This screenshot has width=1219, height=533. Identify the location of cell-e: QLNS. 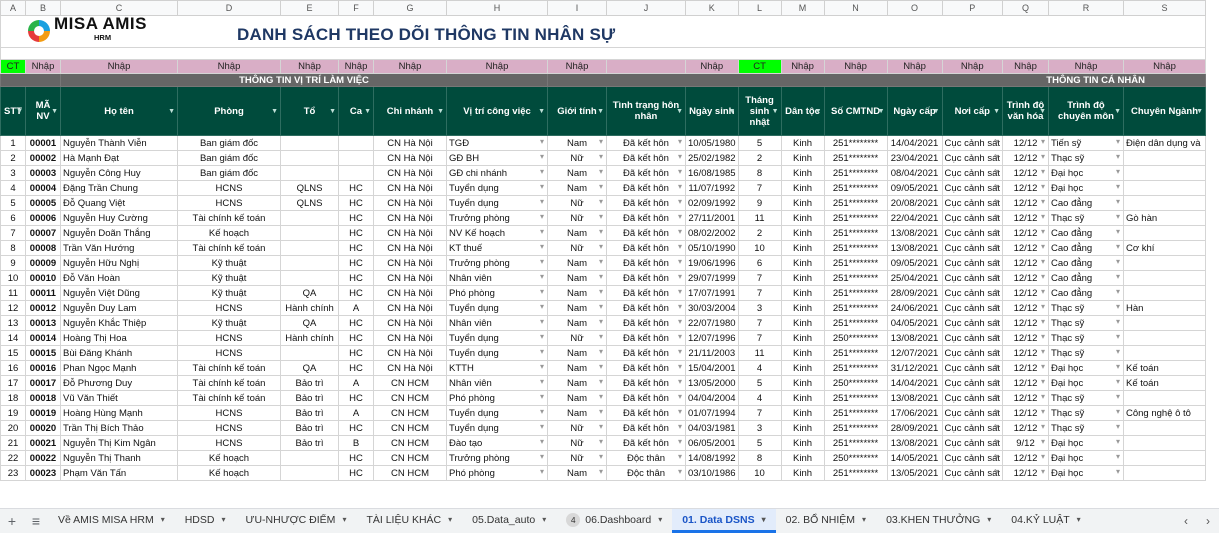
(309, 188).